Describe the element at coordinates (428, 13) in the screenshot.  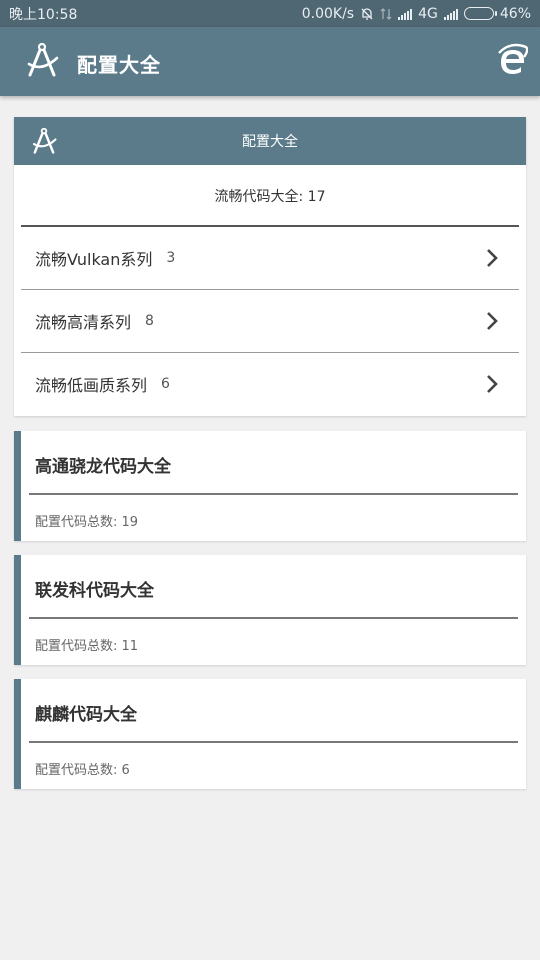
I see `network-type: 4G` at that location.